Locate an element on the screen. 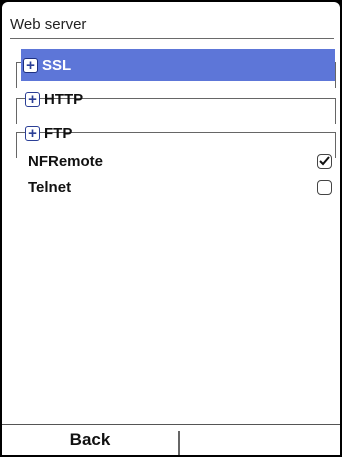  telnet-checkbox is located at coordinates (324, 187).